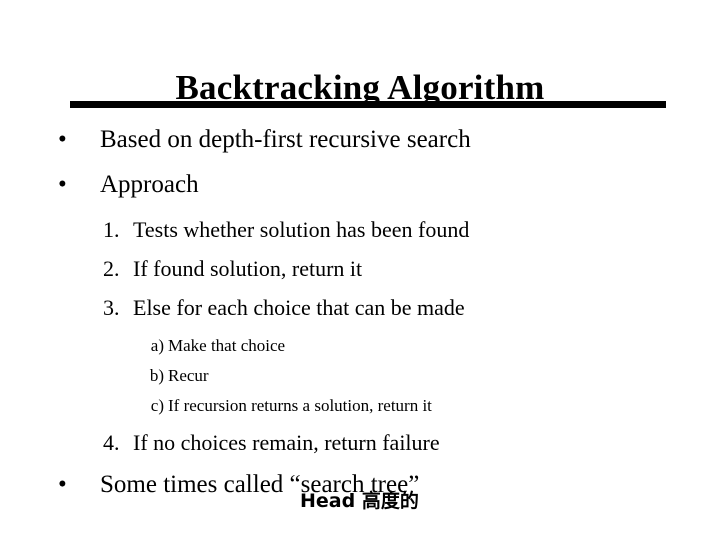 This screenshot has height=540, width=720. What do you see at coordinates (157, 405) in the screenshot?
I see `list-marker: c)` at bounding box center [157, 405].